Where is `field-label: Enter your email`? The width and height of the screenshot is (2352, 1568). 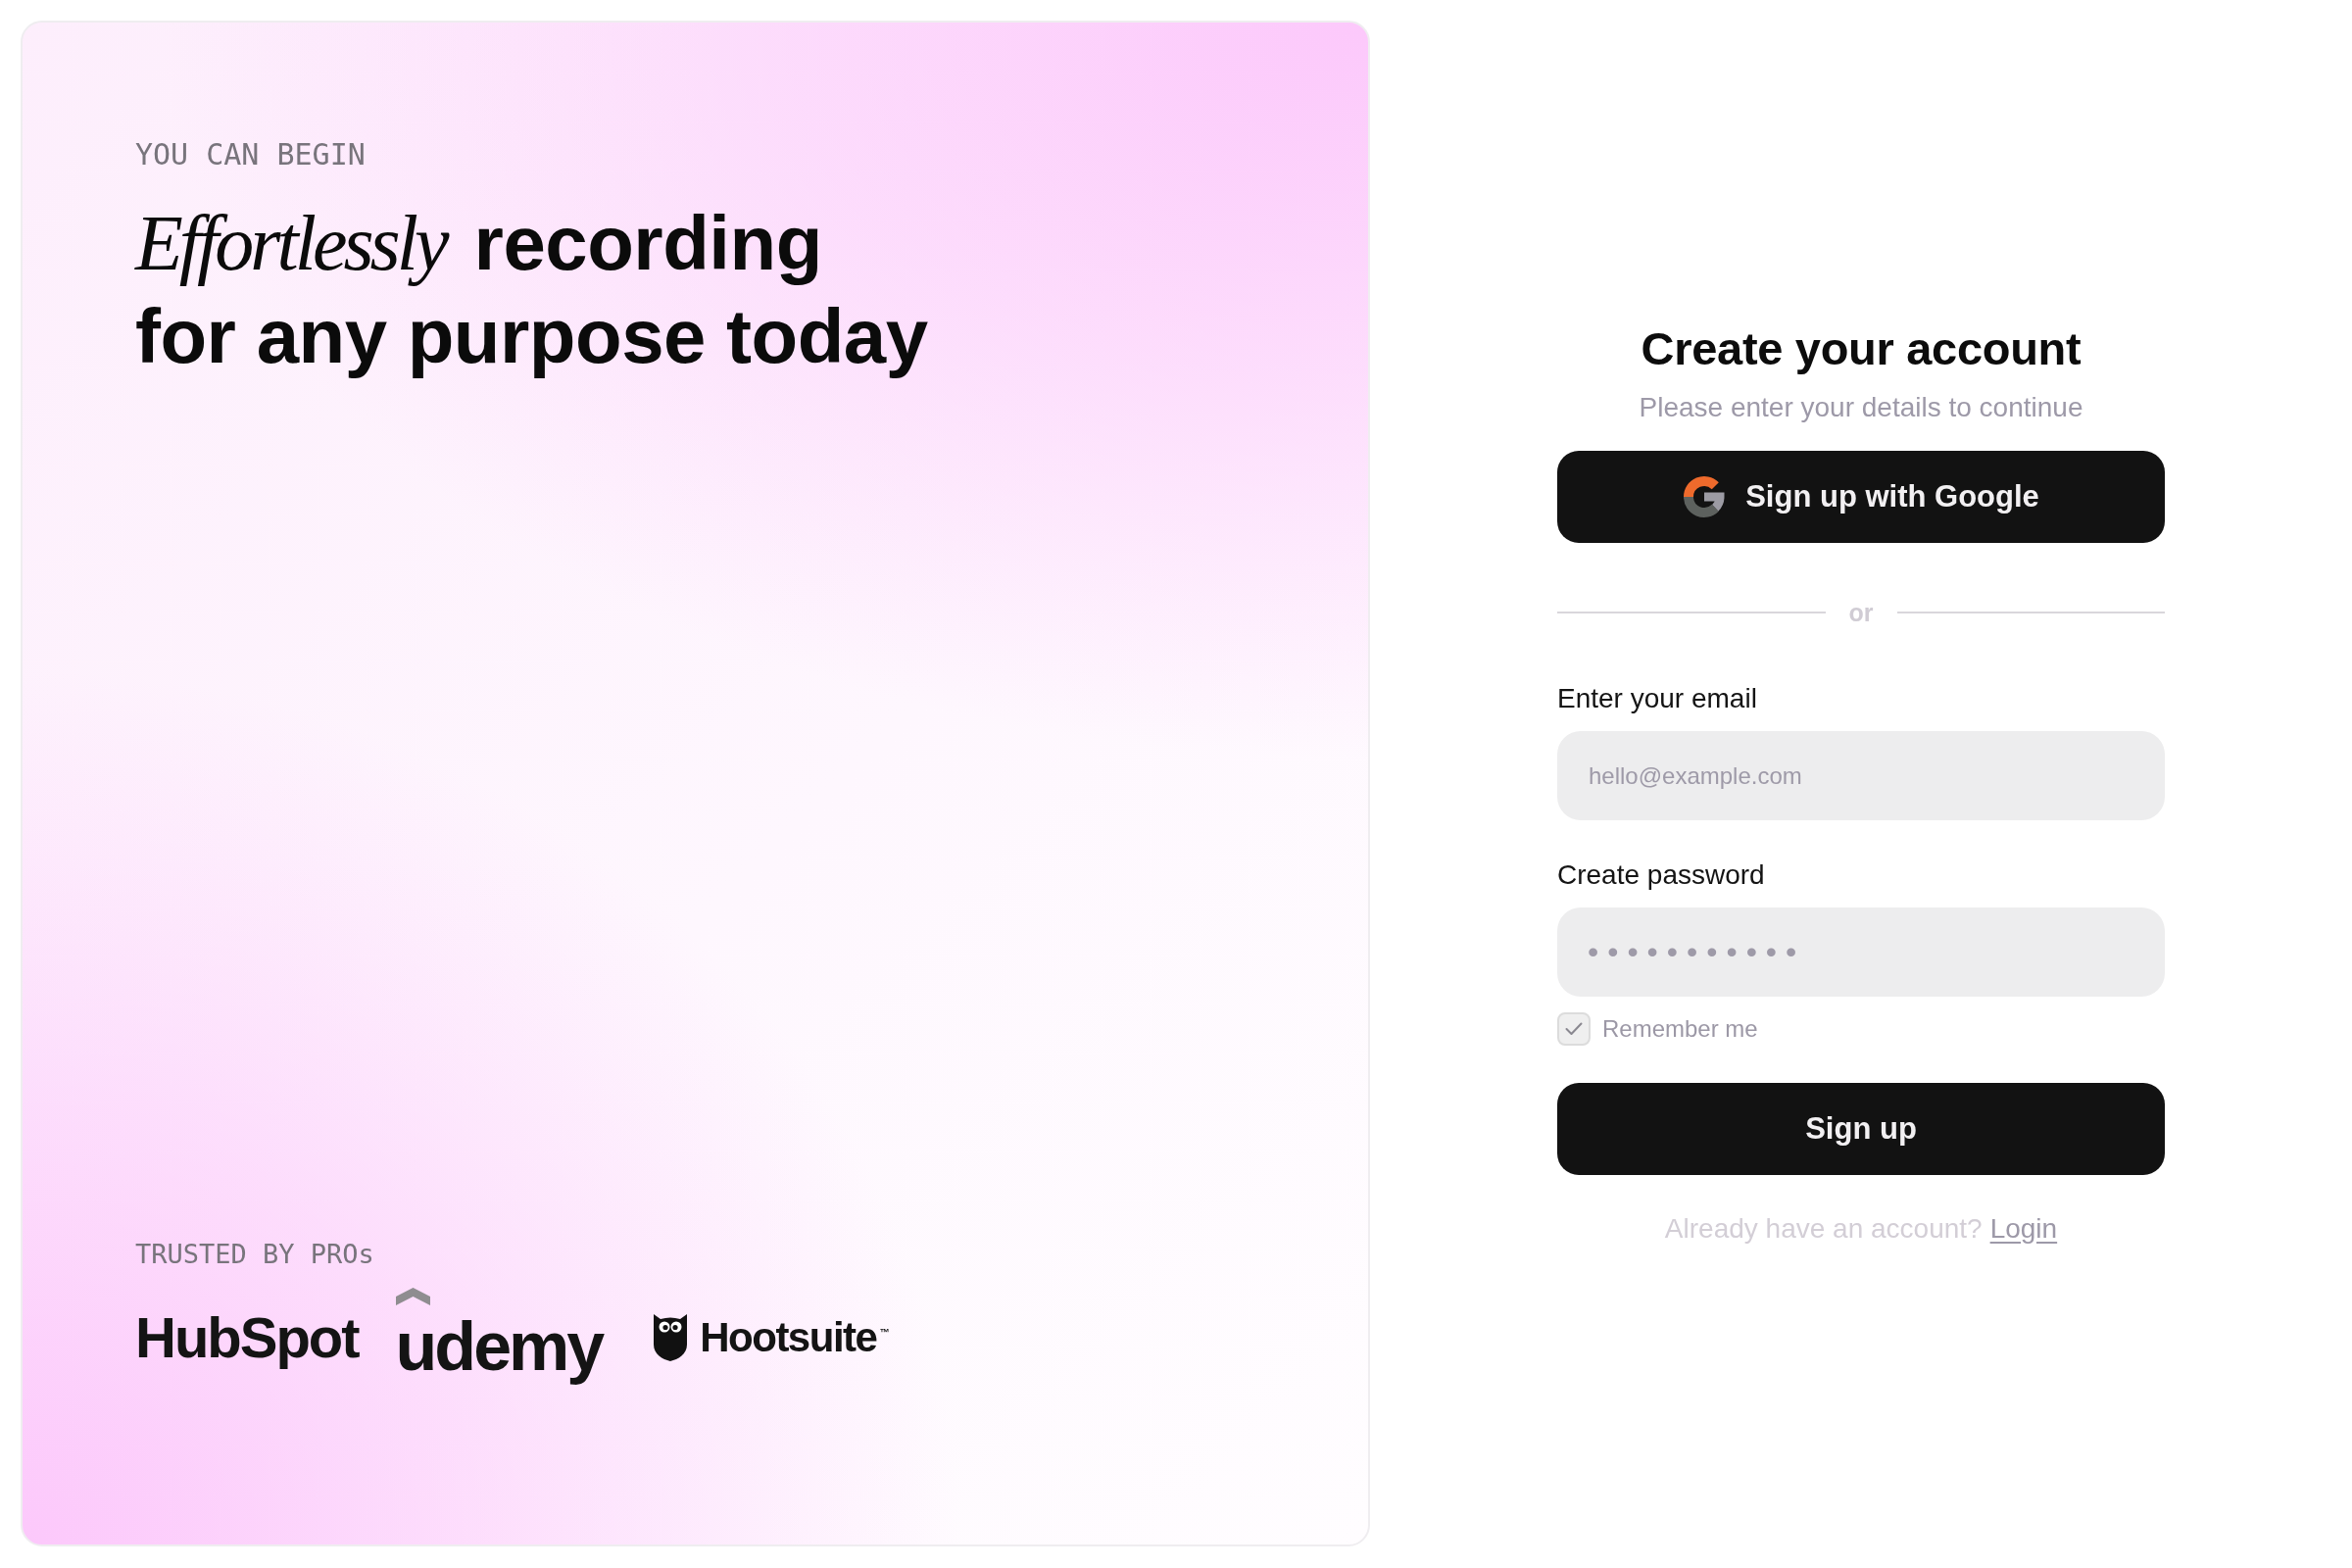 field-label: Enter your email is located at coordinates (1657, 698).